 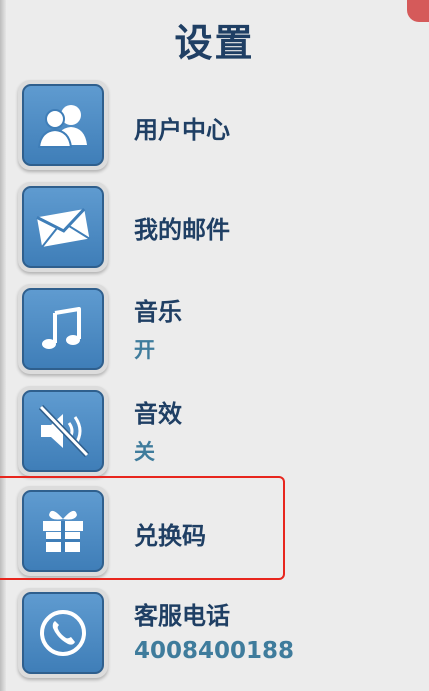 I want to click on settings-item-my-mail: 我的邮件, so click(x=218, y=227).